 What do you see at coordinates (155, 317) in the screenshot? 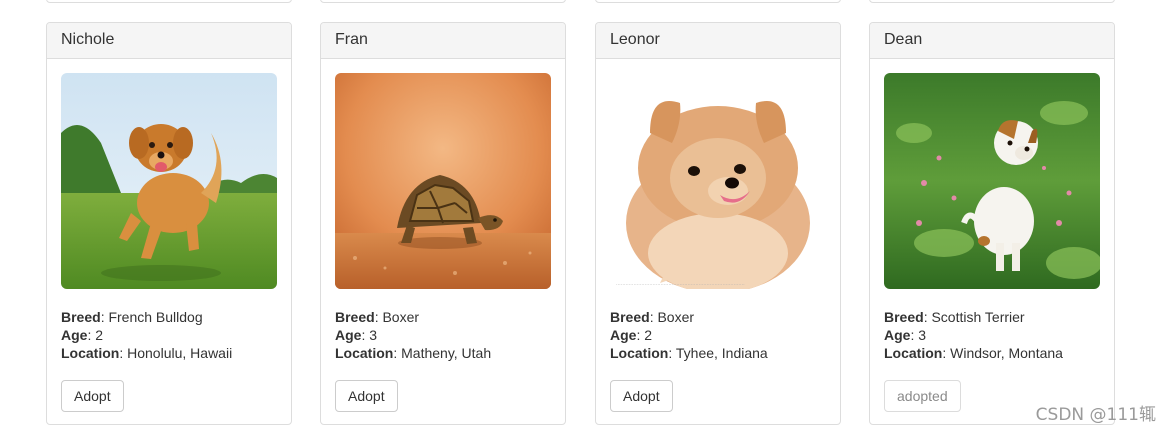
I see `breed-value: French Bulldog` at bounding box center [155, 317].